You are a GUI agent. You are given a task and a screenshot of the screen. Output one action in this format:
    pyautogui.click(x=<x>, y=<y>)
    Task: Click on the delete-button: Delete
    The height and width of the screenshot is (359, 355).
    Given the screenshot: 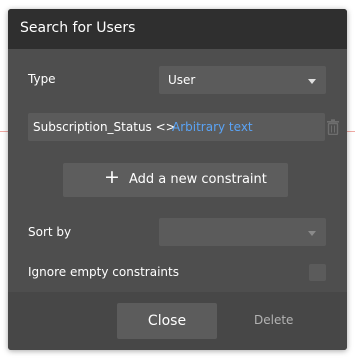 What is the action you would take?
    pyautogui.click(x=273, y=320)
    